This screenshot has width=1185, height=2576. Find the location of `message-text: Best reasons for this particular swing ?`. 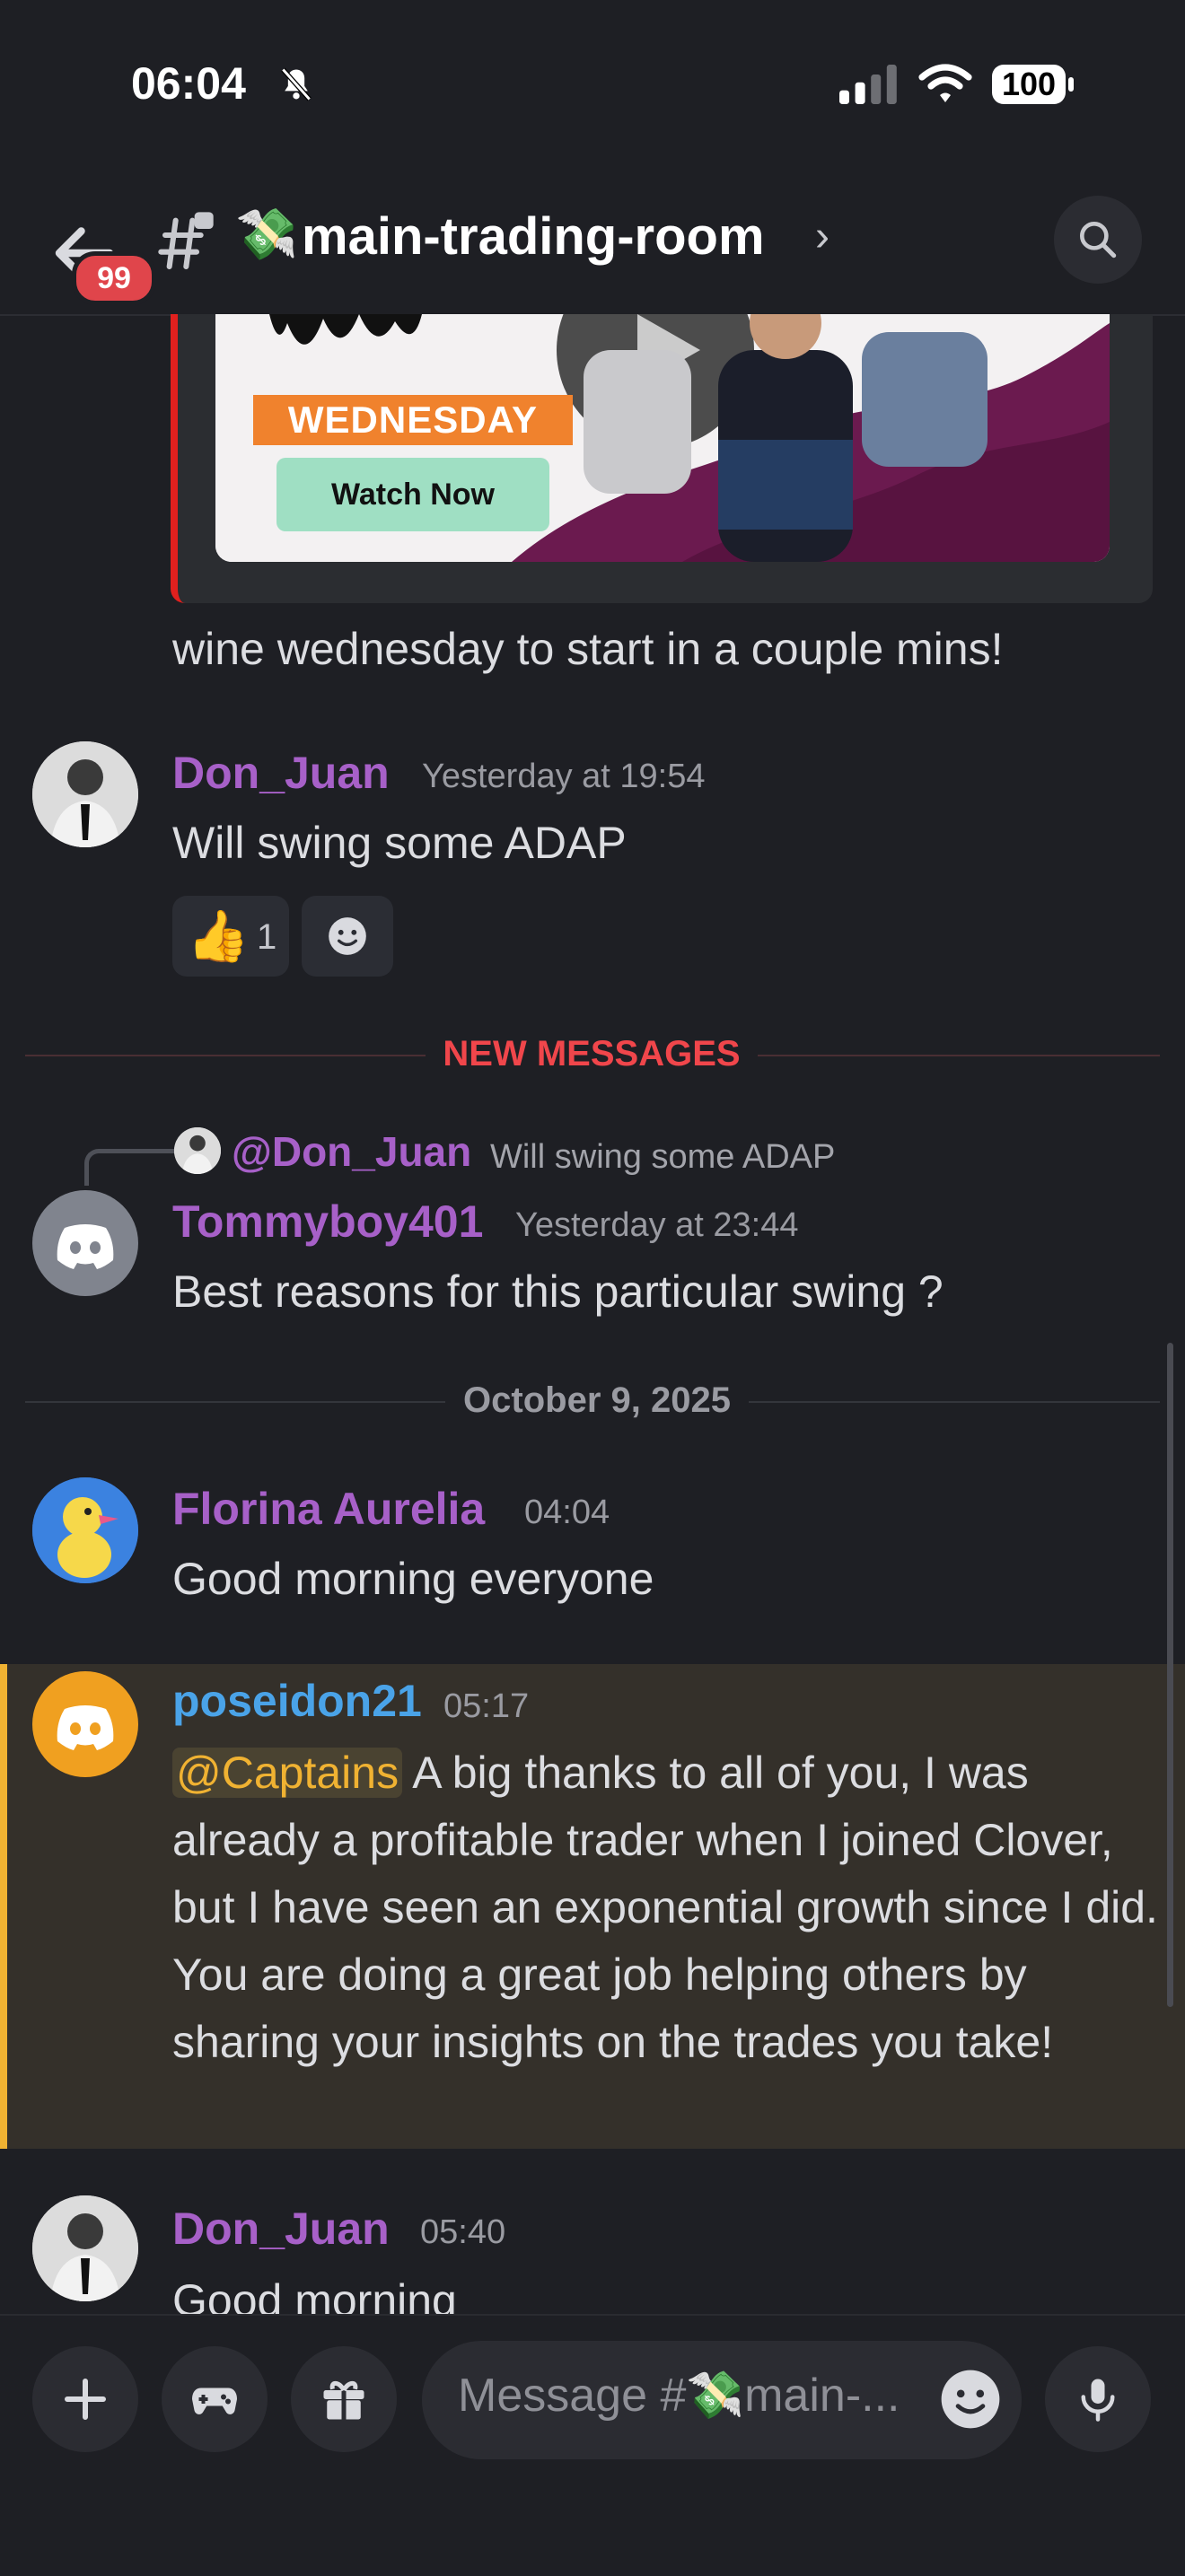

message-text: Best reasons for this particular swing ? is located at coordinates (558, 1291).